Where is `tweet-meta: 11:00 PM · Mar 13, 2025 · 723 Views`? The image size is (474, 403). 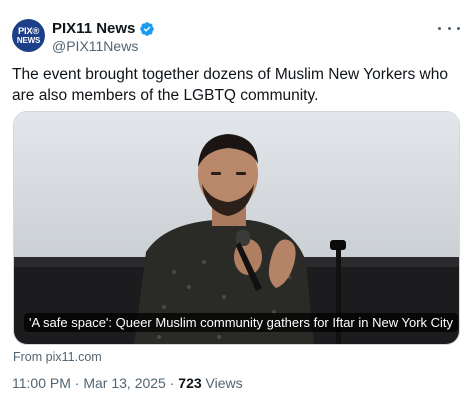
tweet-meta: 11:00 PM · Mar 13, 2025 · 723 Views is located at coordinates (127, 383).